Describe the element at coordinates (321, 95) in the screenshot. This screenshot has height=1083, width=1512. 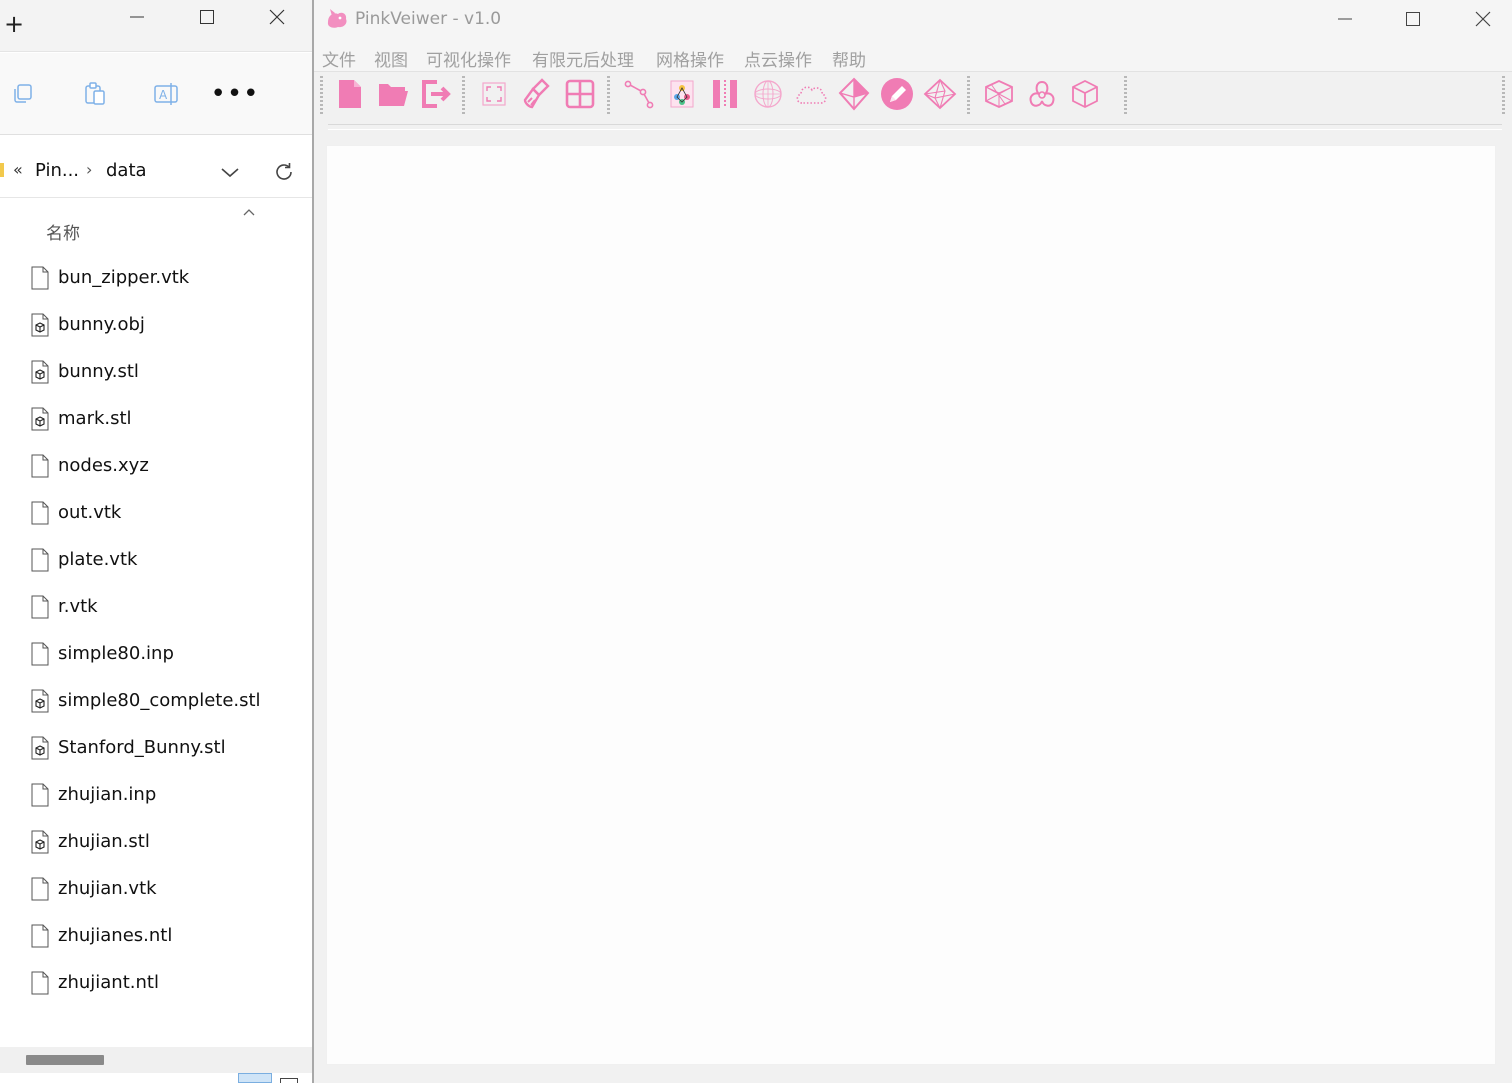
I see `toolbar-grip` at that location.